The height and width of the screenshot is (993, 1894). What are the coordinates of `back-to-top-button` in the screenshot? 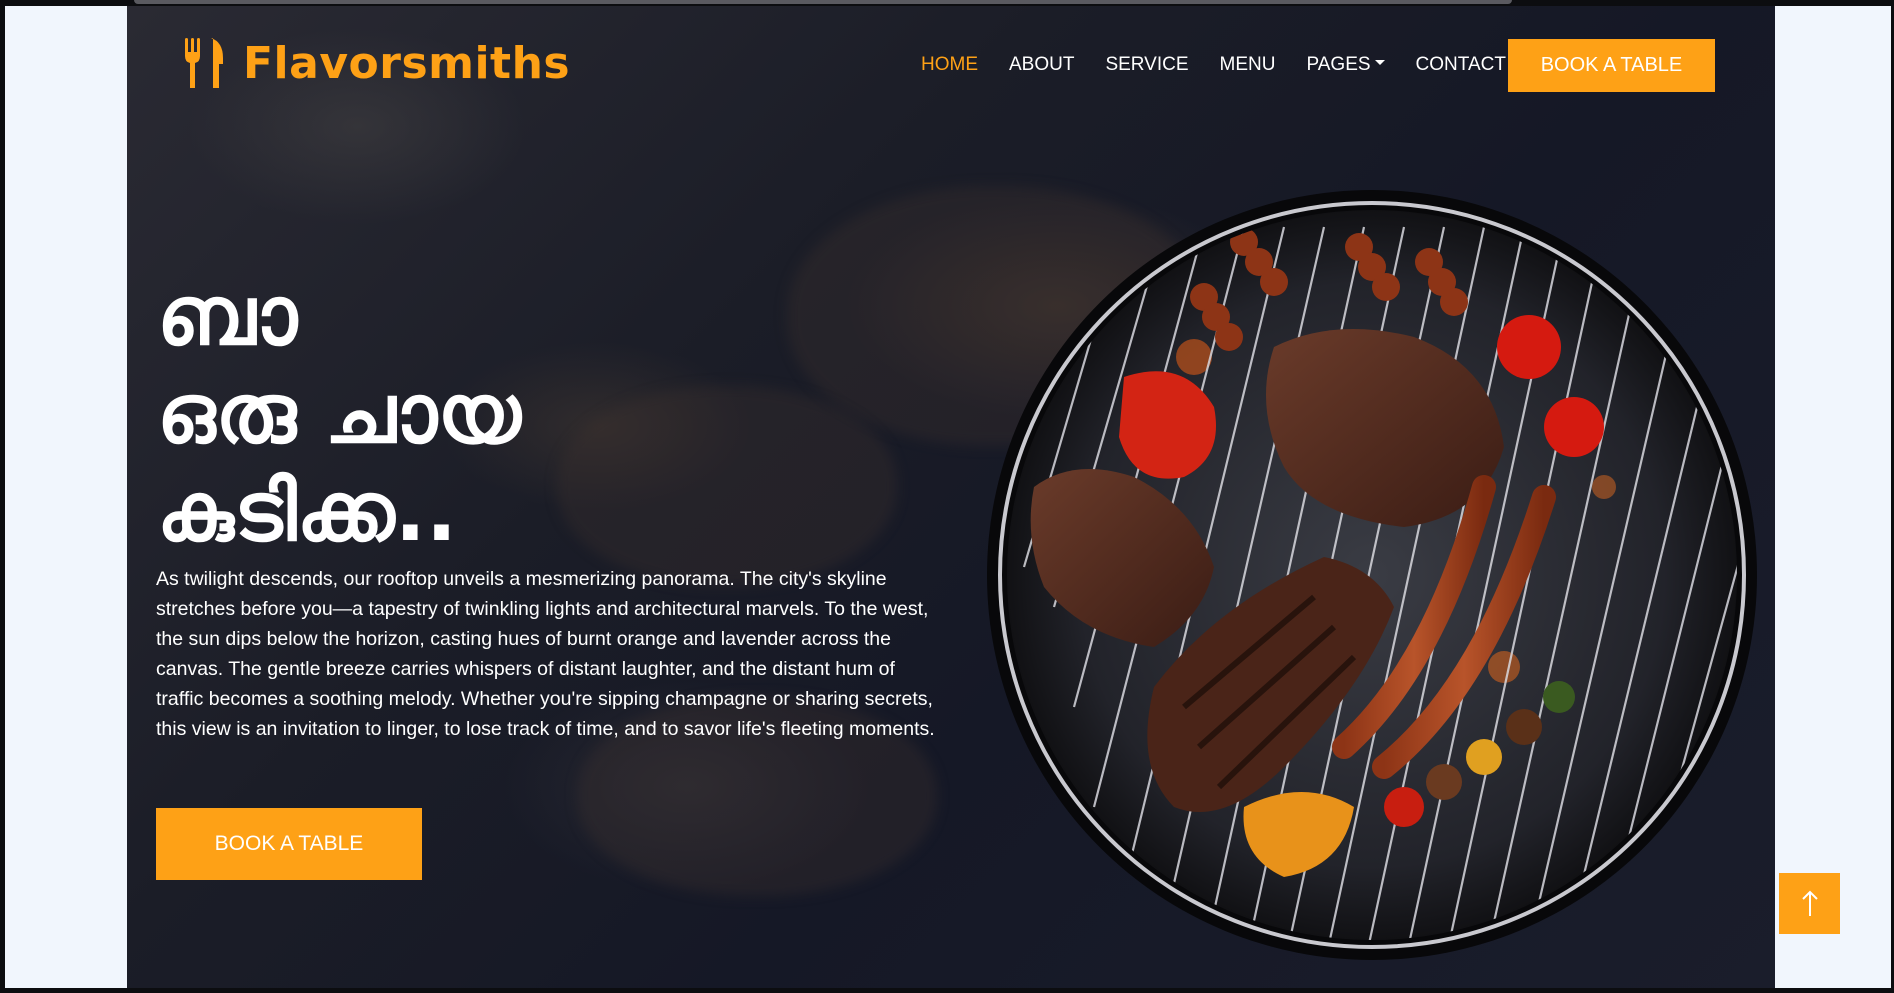 It's located at (1809, 903).